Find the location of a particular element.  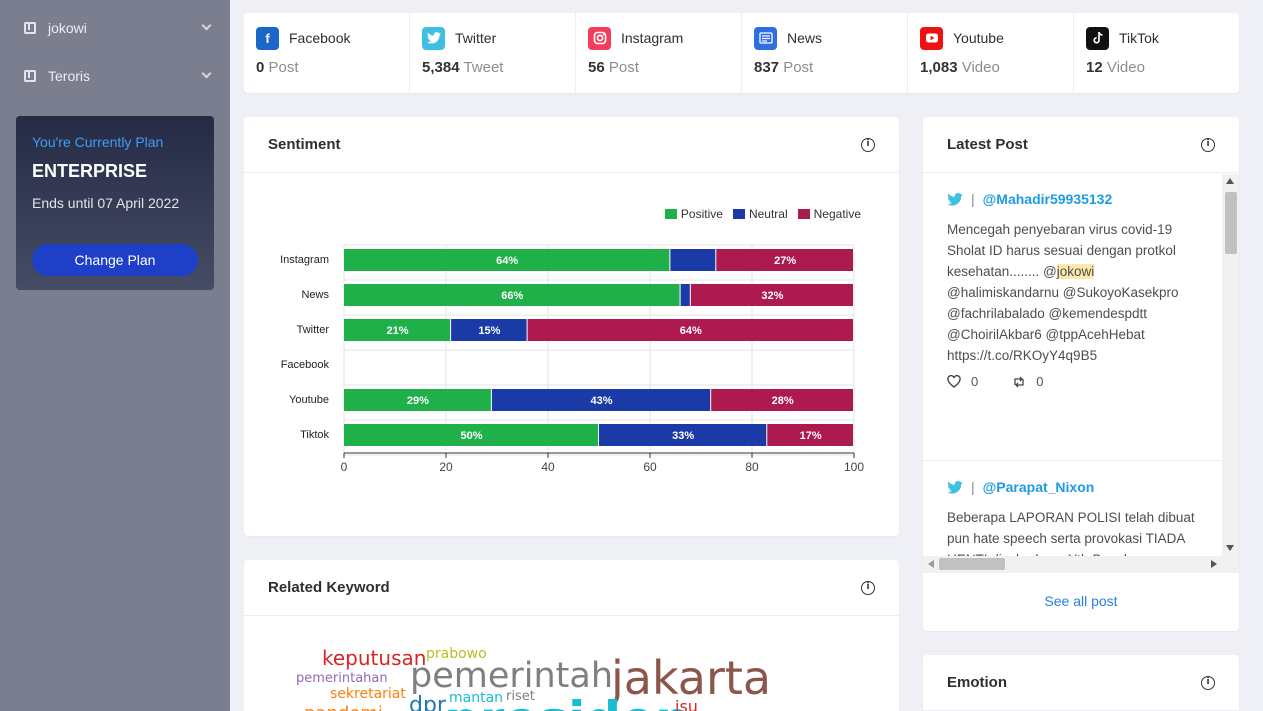

scroll-left-arrow-icon is located at coordinates (931, 564).